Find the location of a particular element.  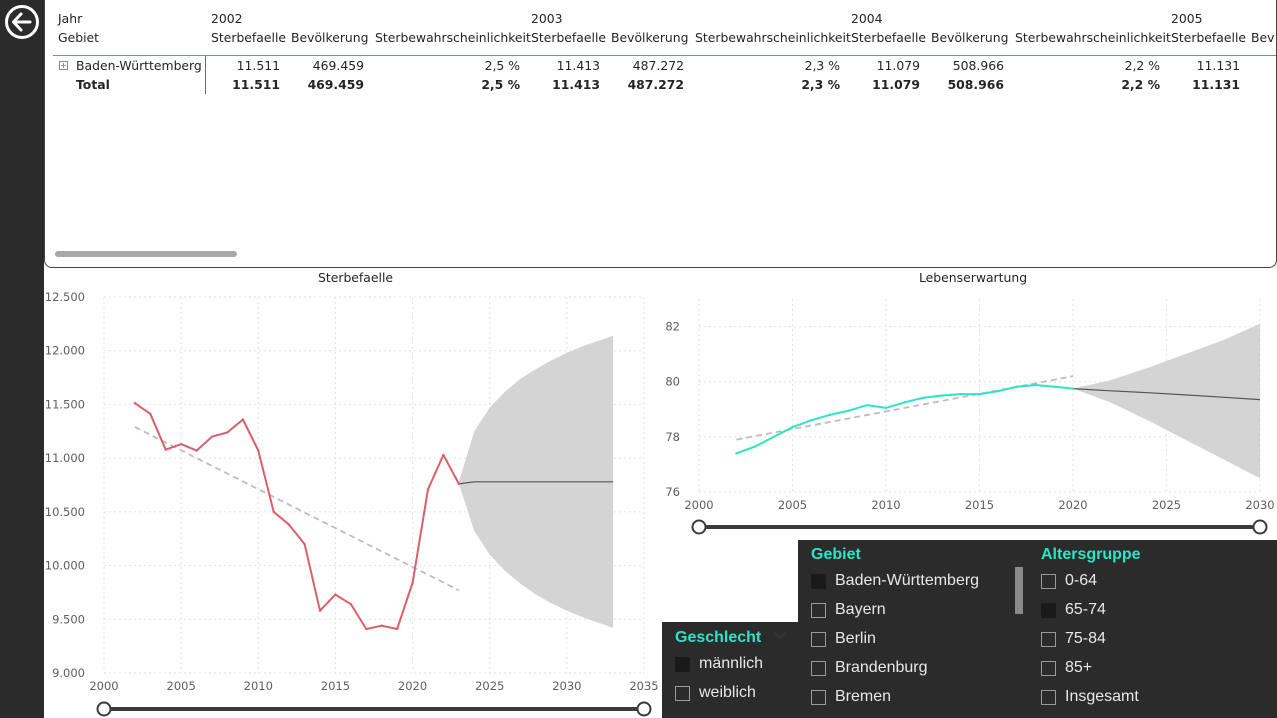

gebiet-slicer-title: Gebiet is located at coordinates (836, 554).